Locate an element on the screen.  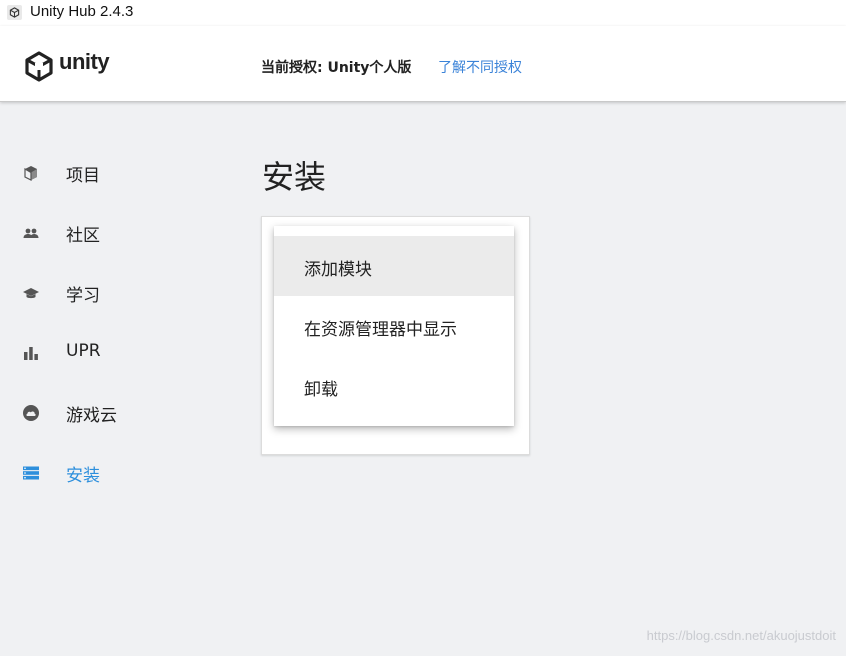
sidebar-item-projects: 项目 is located at coordinates (120, 172).